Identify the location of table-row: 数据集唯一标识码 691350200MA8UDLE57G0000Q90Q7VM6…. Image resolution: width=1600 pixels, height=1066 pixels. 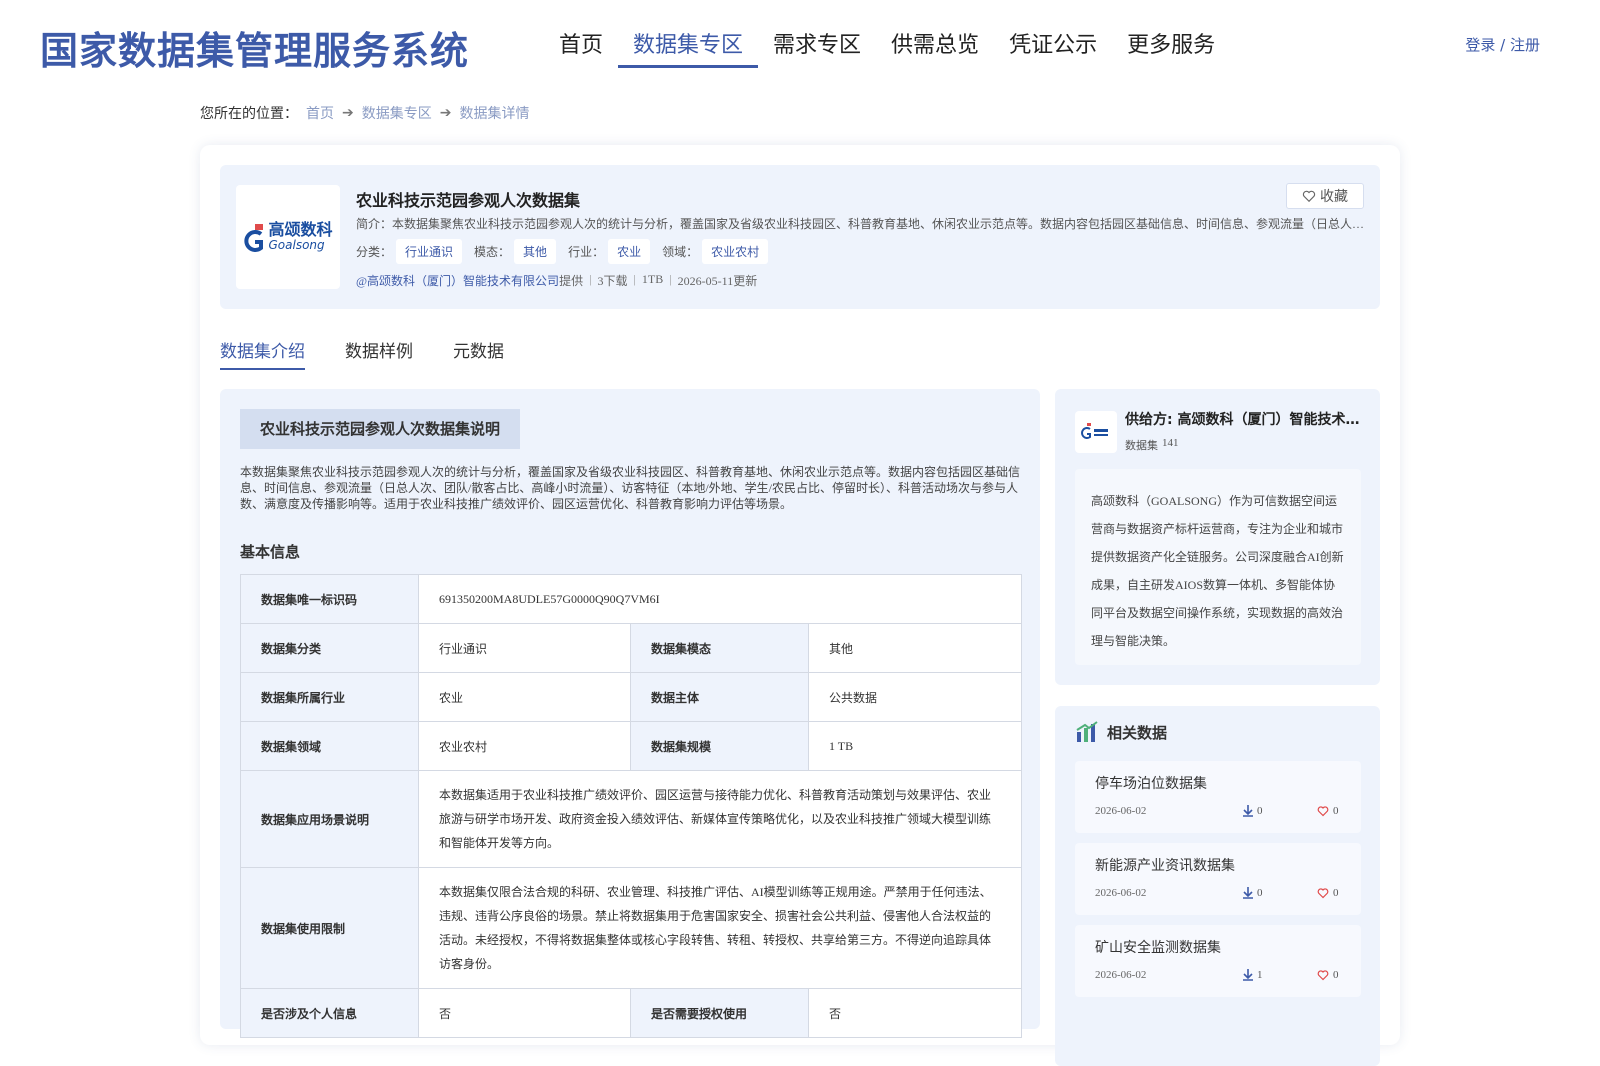
(631, 599).